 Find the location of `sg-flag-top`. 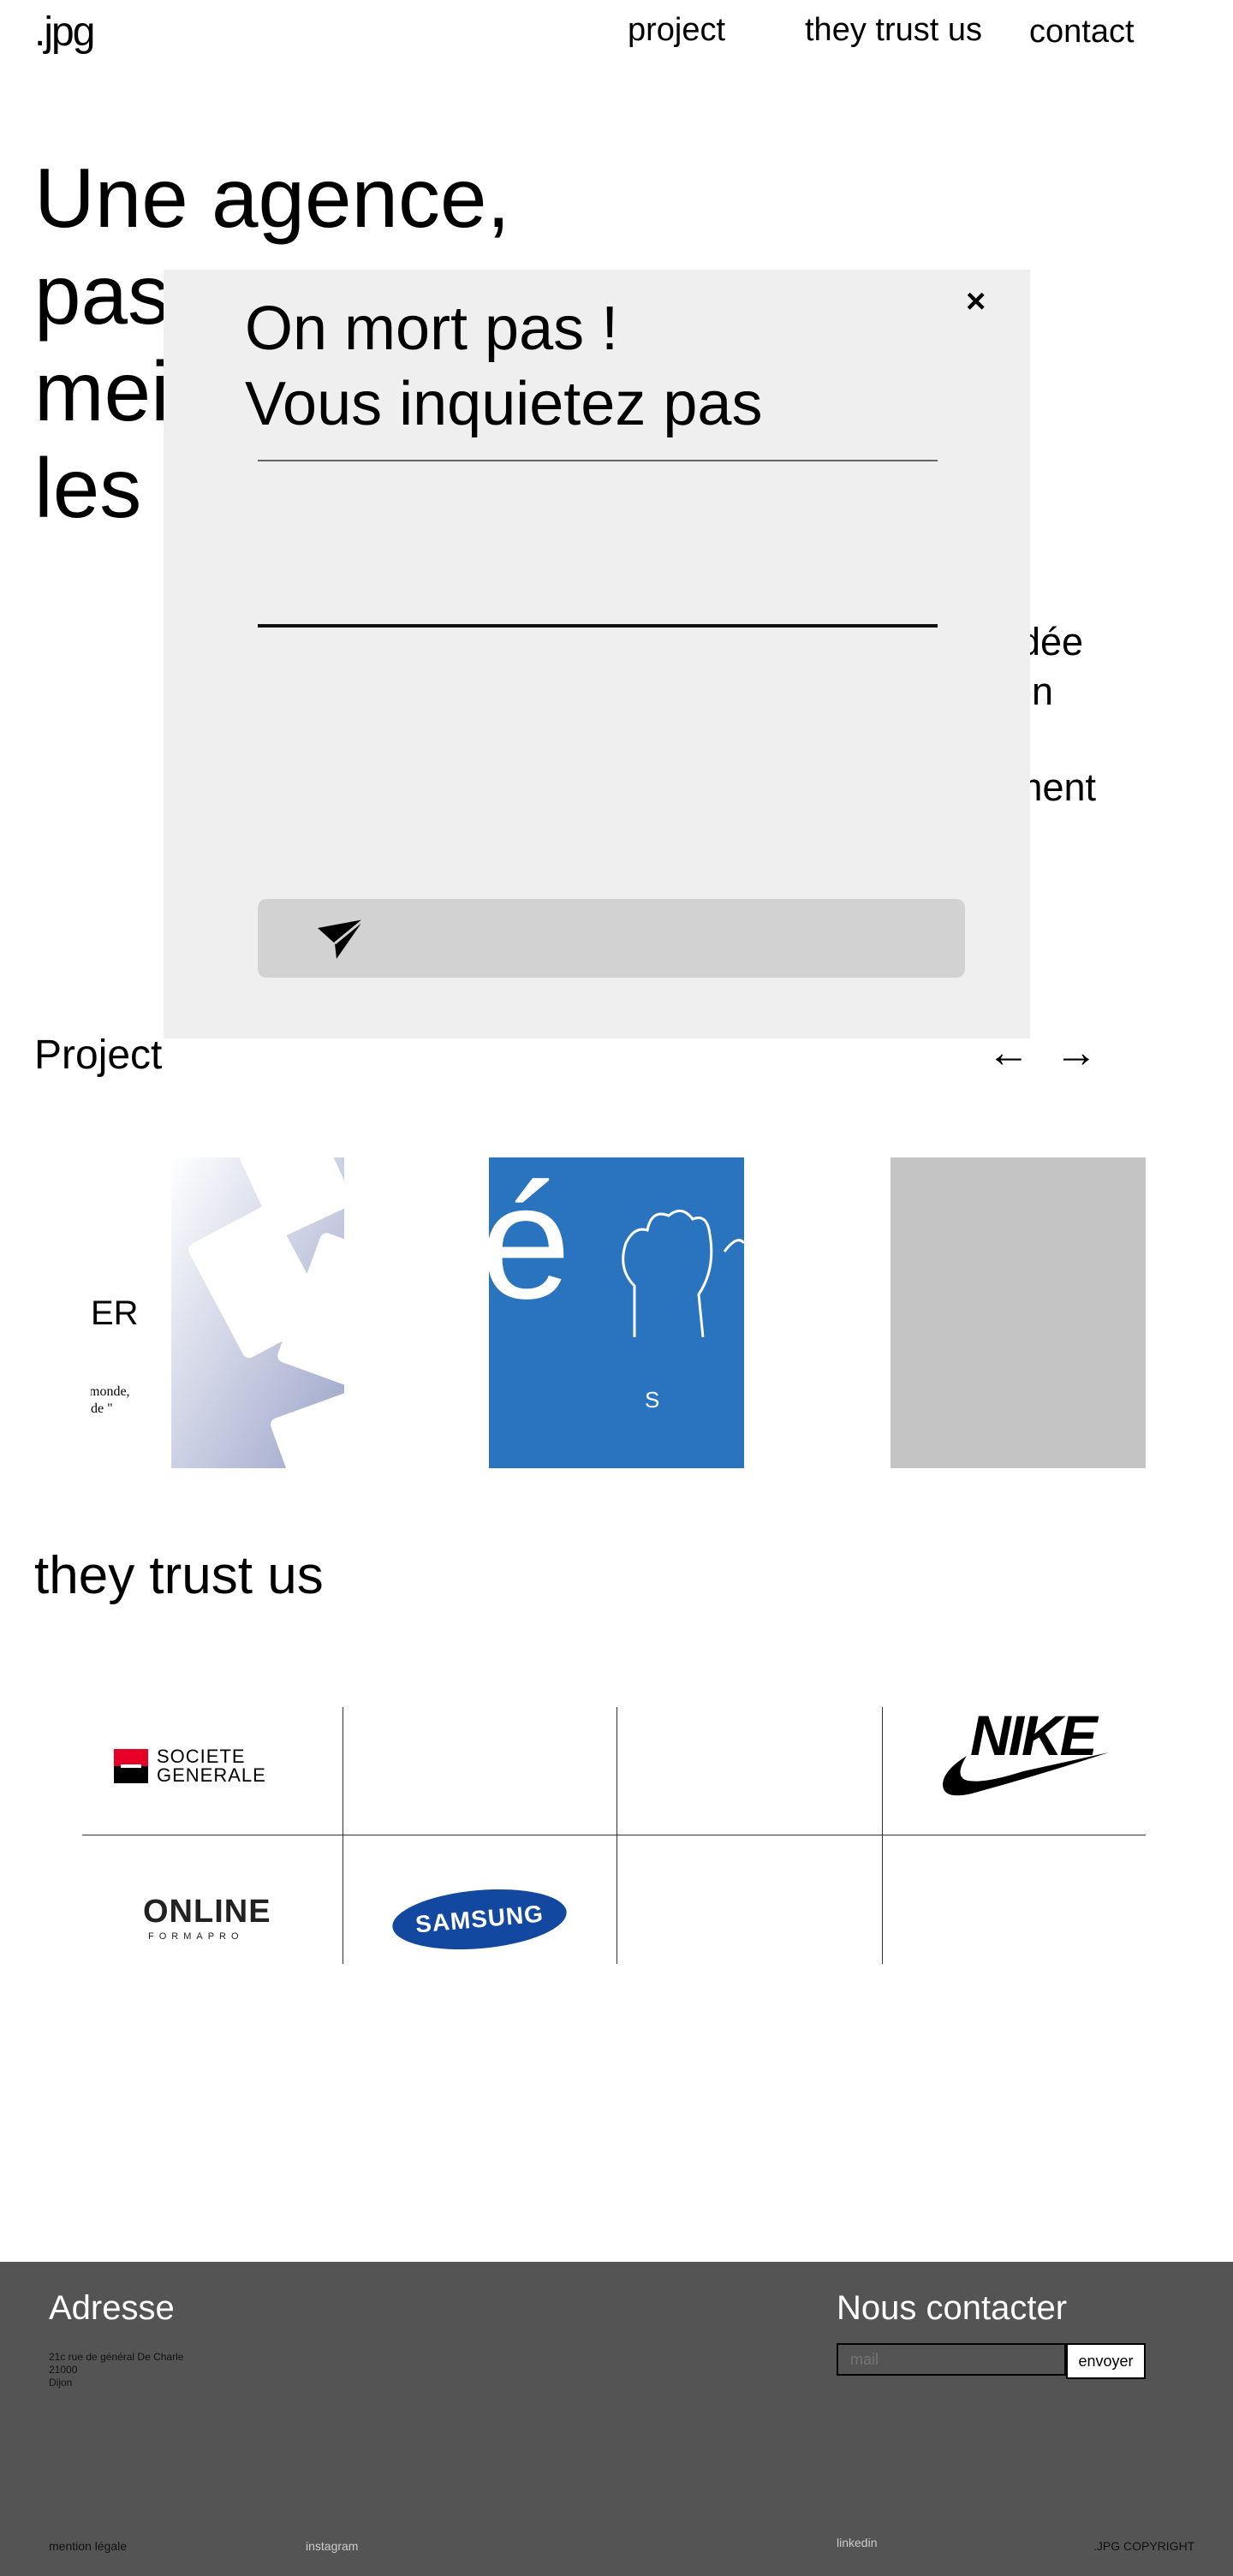

sg-flag-top is located at coordinates (131, 1757).